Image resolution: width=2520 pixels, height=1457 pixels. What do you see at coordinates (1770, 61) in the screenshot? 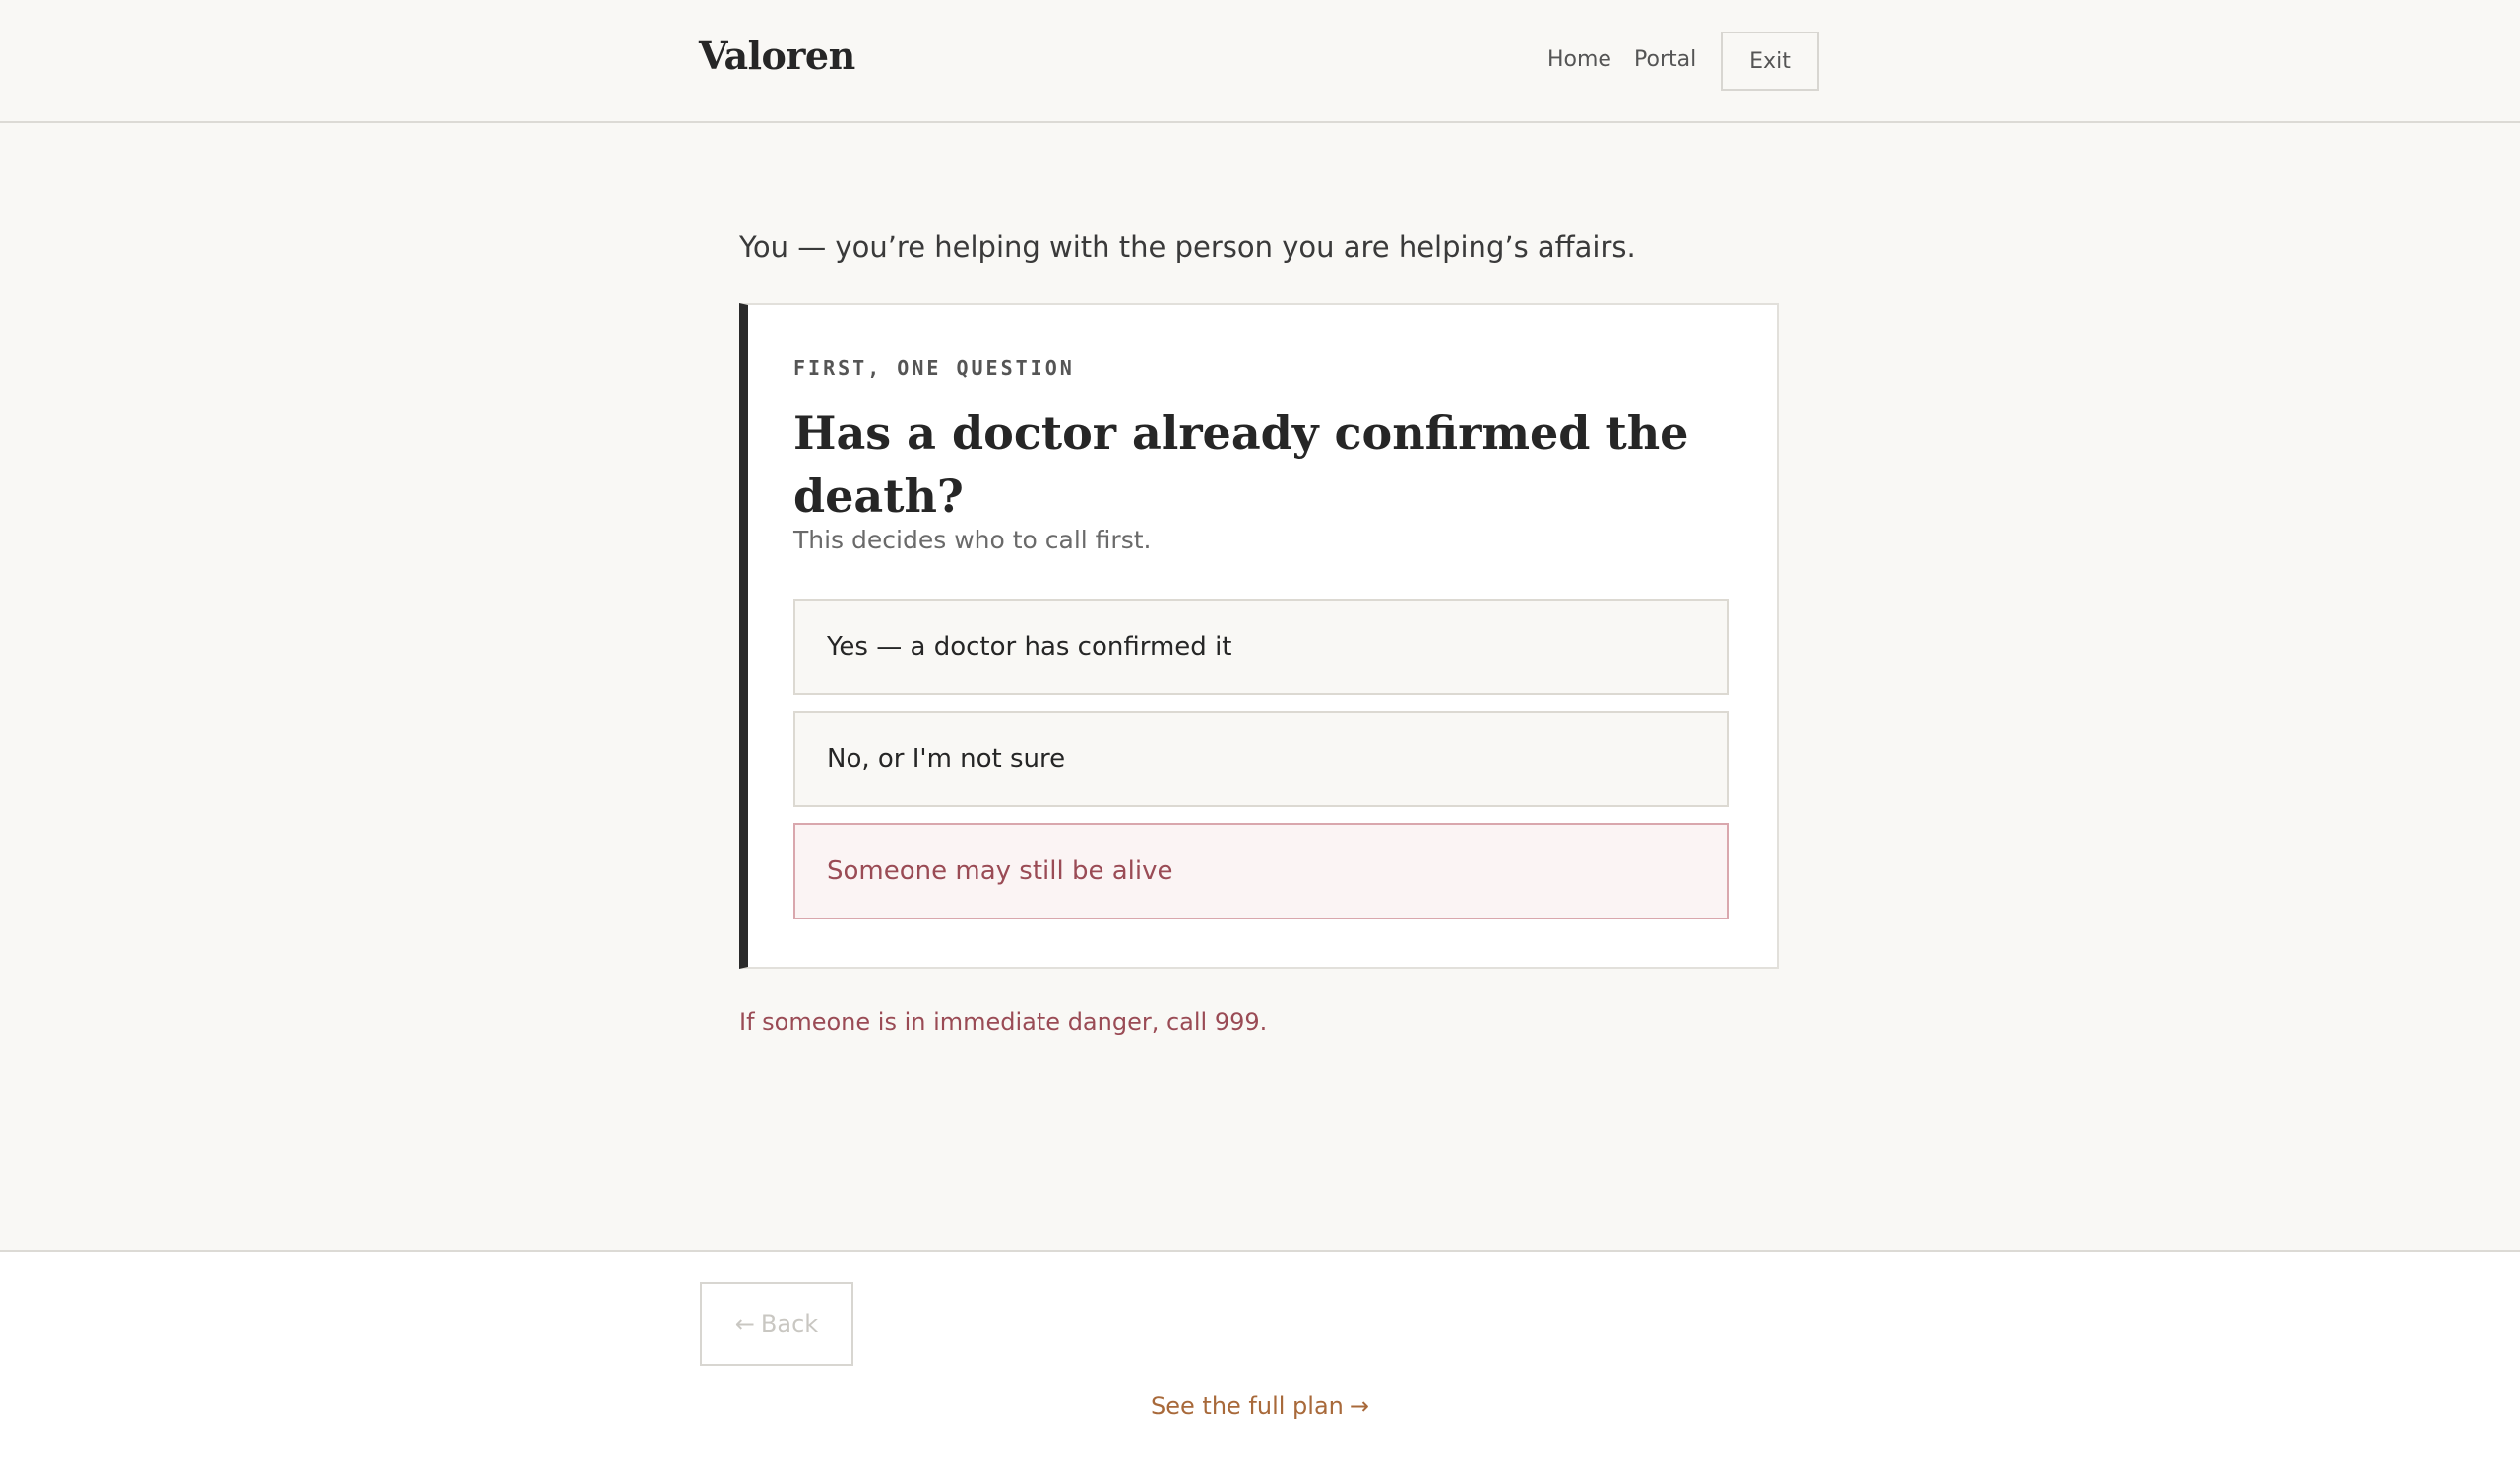
I see `exit-button: Exit` at bounding box center [1770, 61].